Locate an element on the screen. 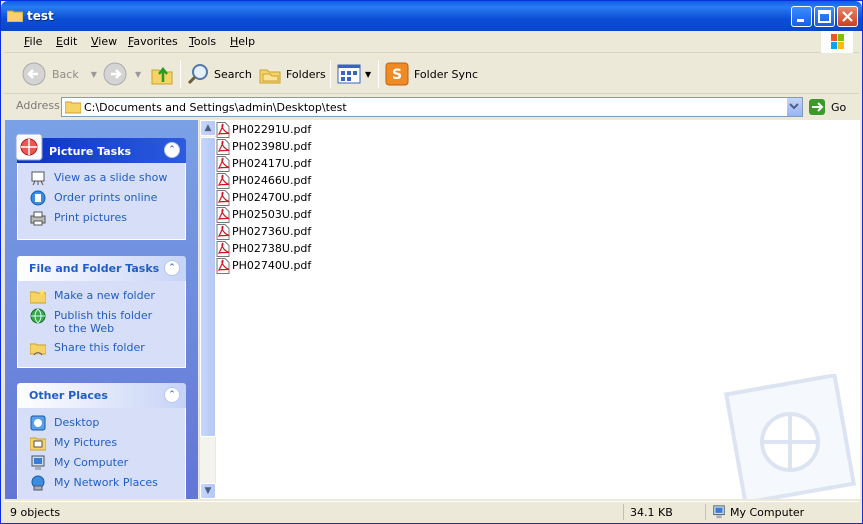 This screenshot has height=524, width=863. file-folder-tasks-header: File and Folder Tasks ⌃ is located at coordinates (101, 268).